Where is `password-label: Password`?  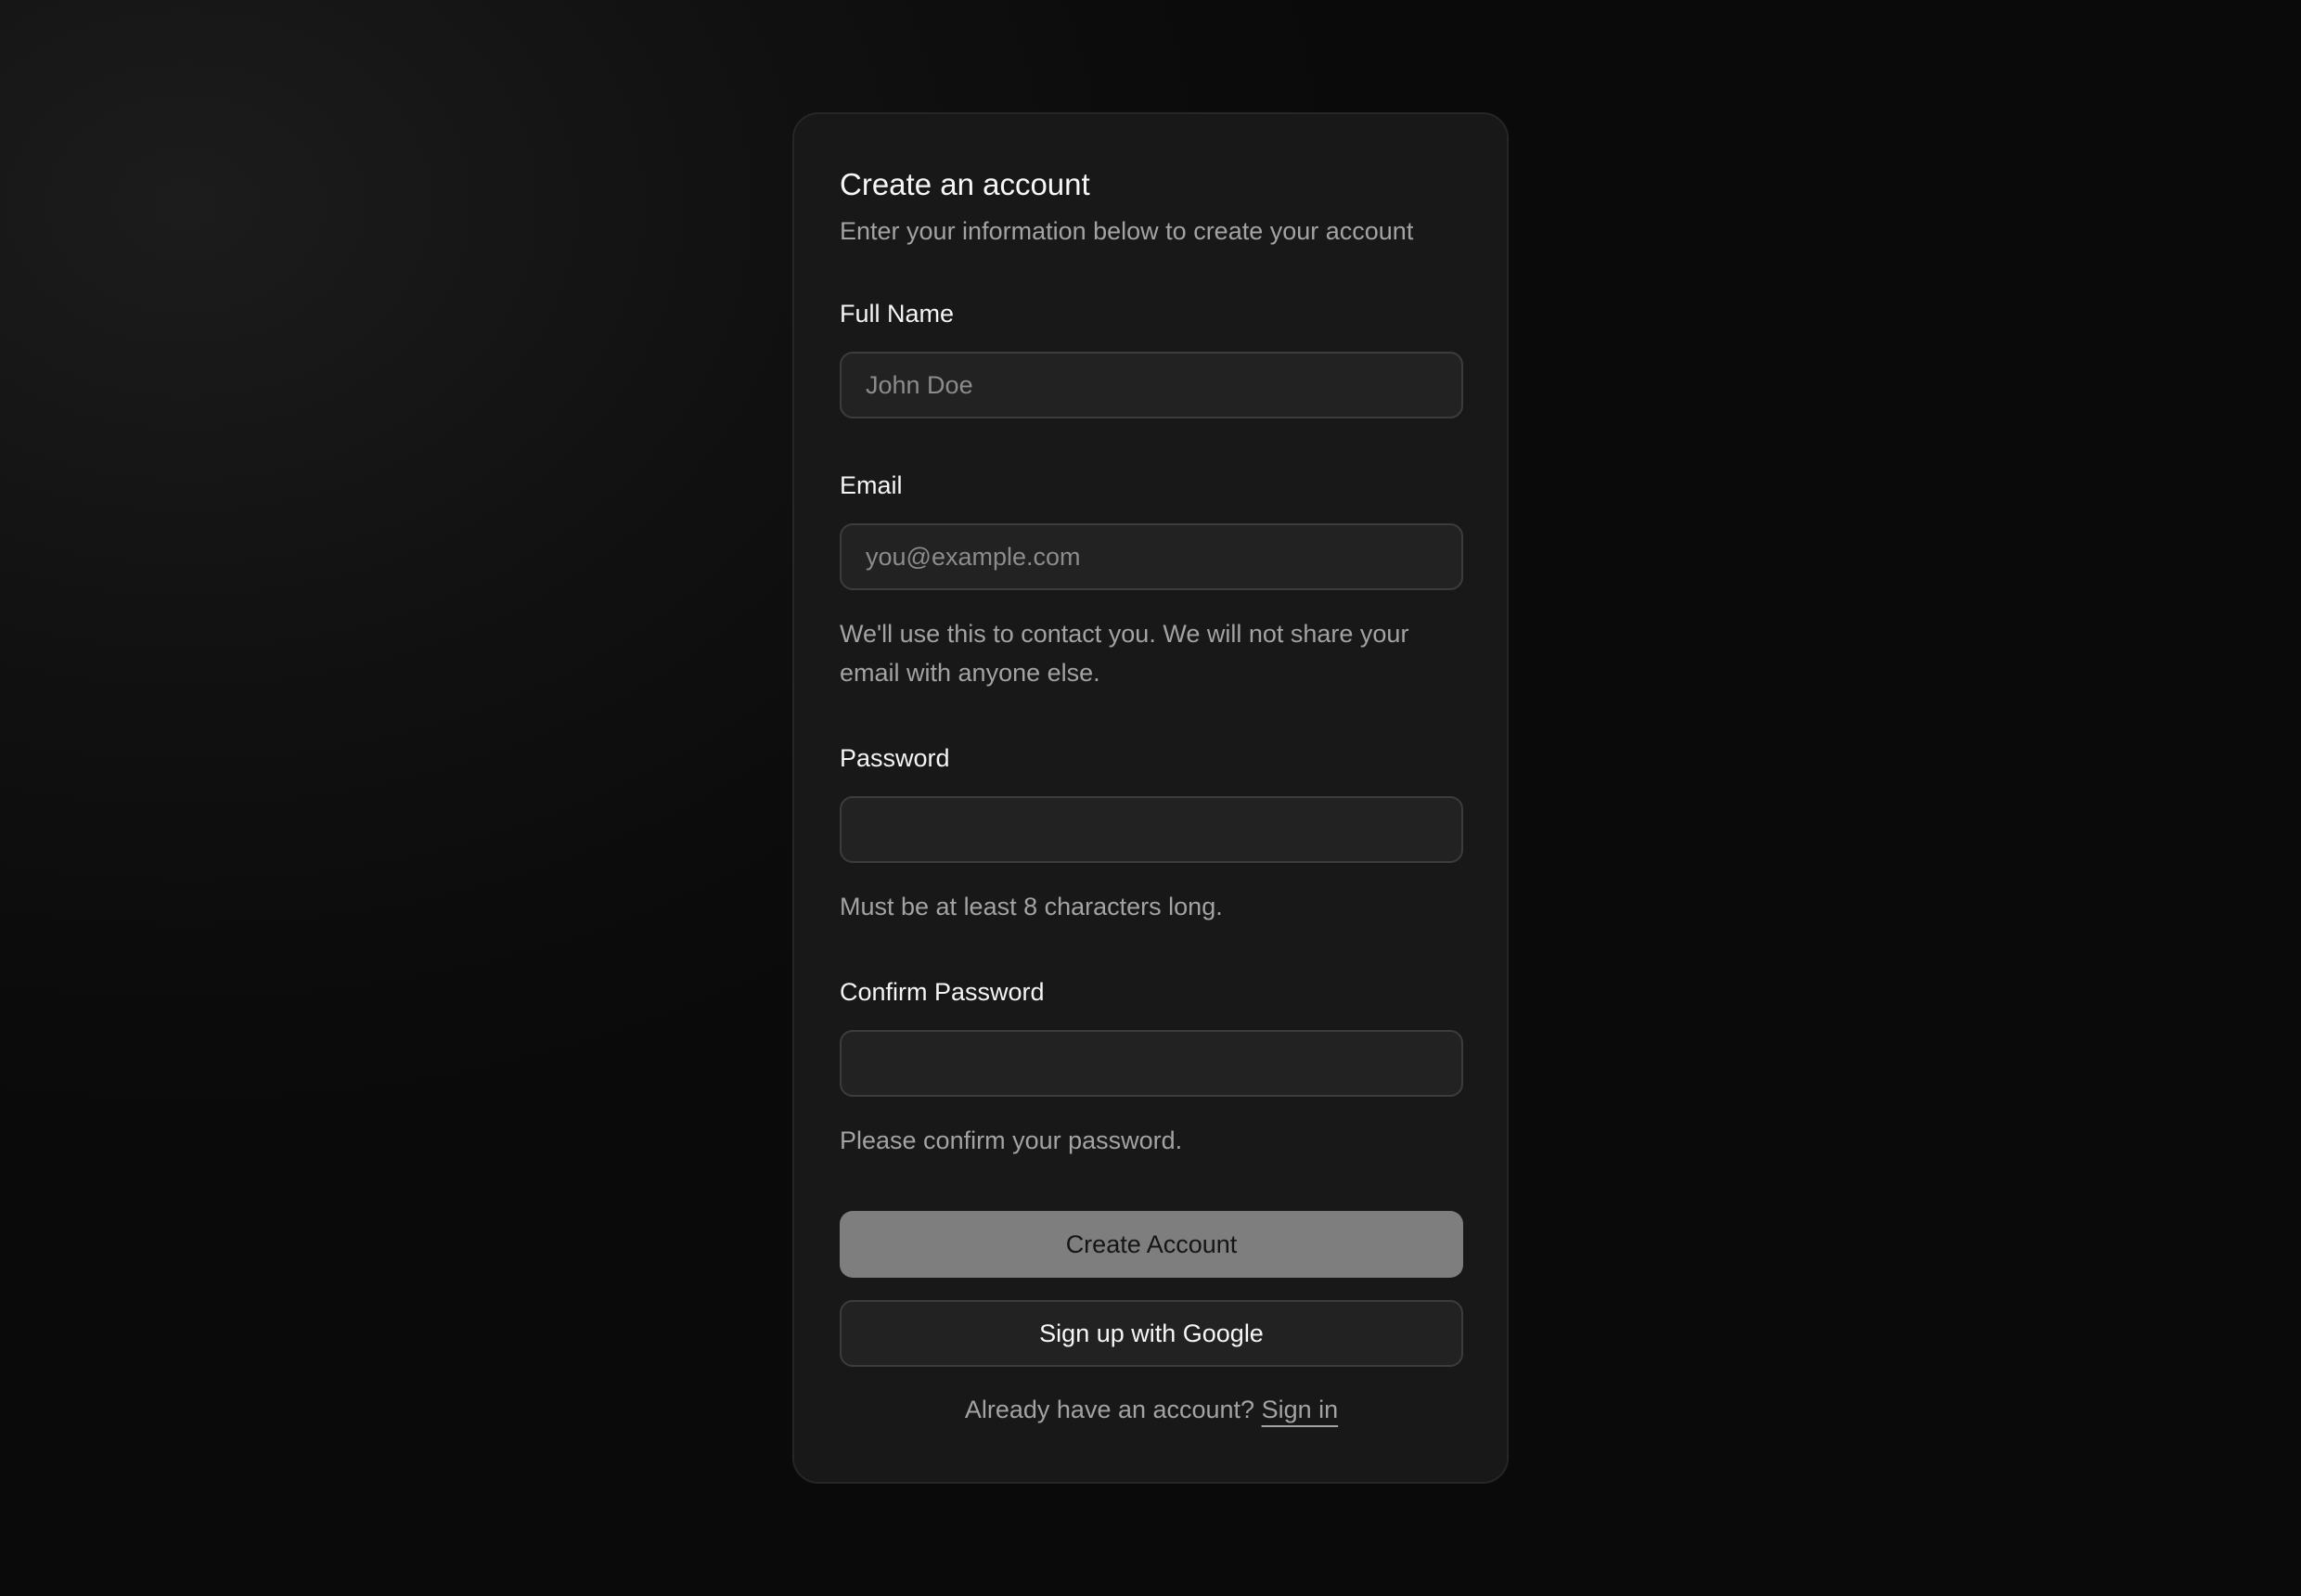
password-label: Password is located at coordinates (895, 758).